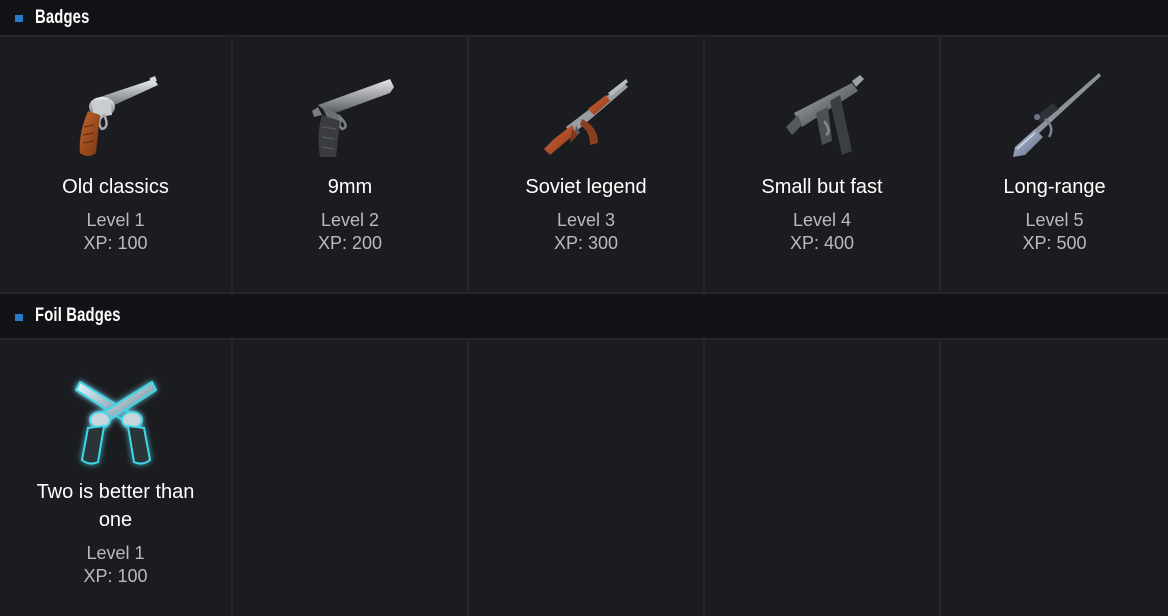 The image size is (1168, 616). Describe the element at coordinates (1056, 115) in the screenshot. I see `sniper-rifle-icon` at that location.